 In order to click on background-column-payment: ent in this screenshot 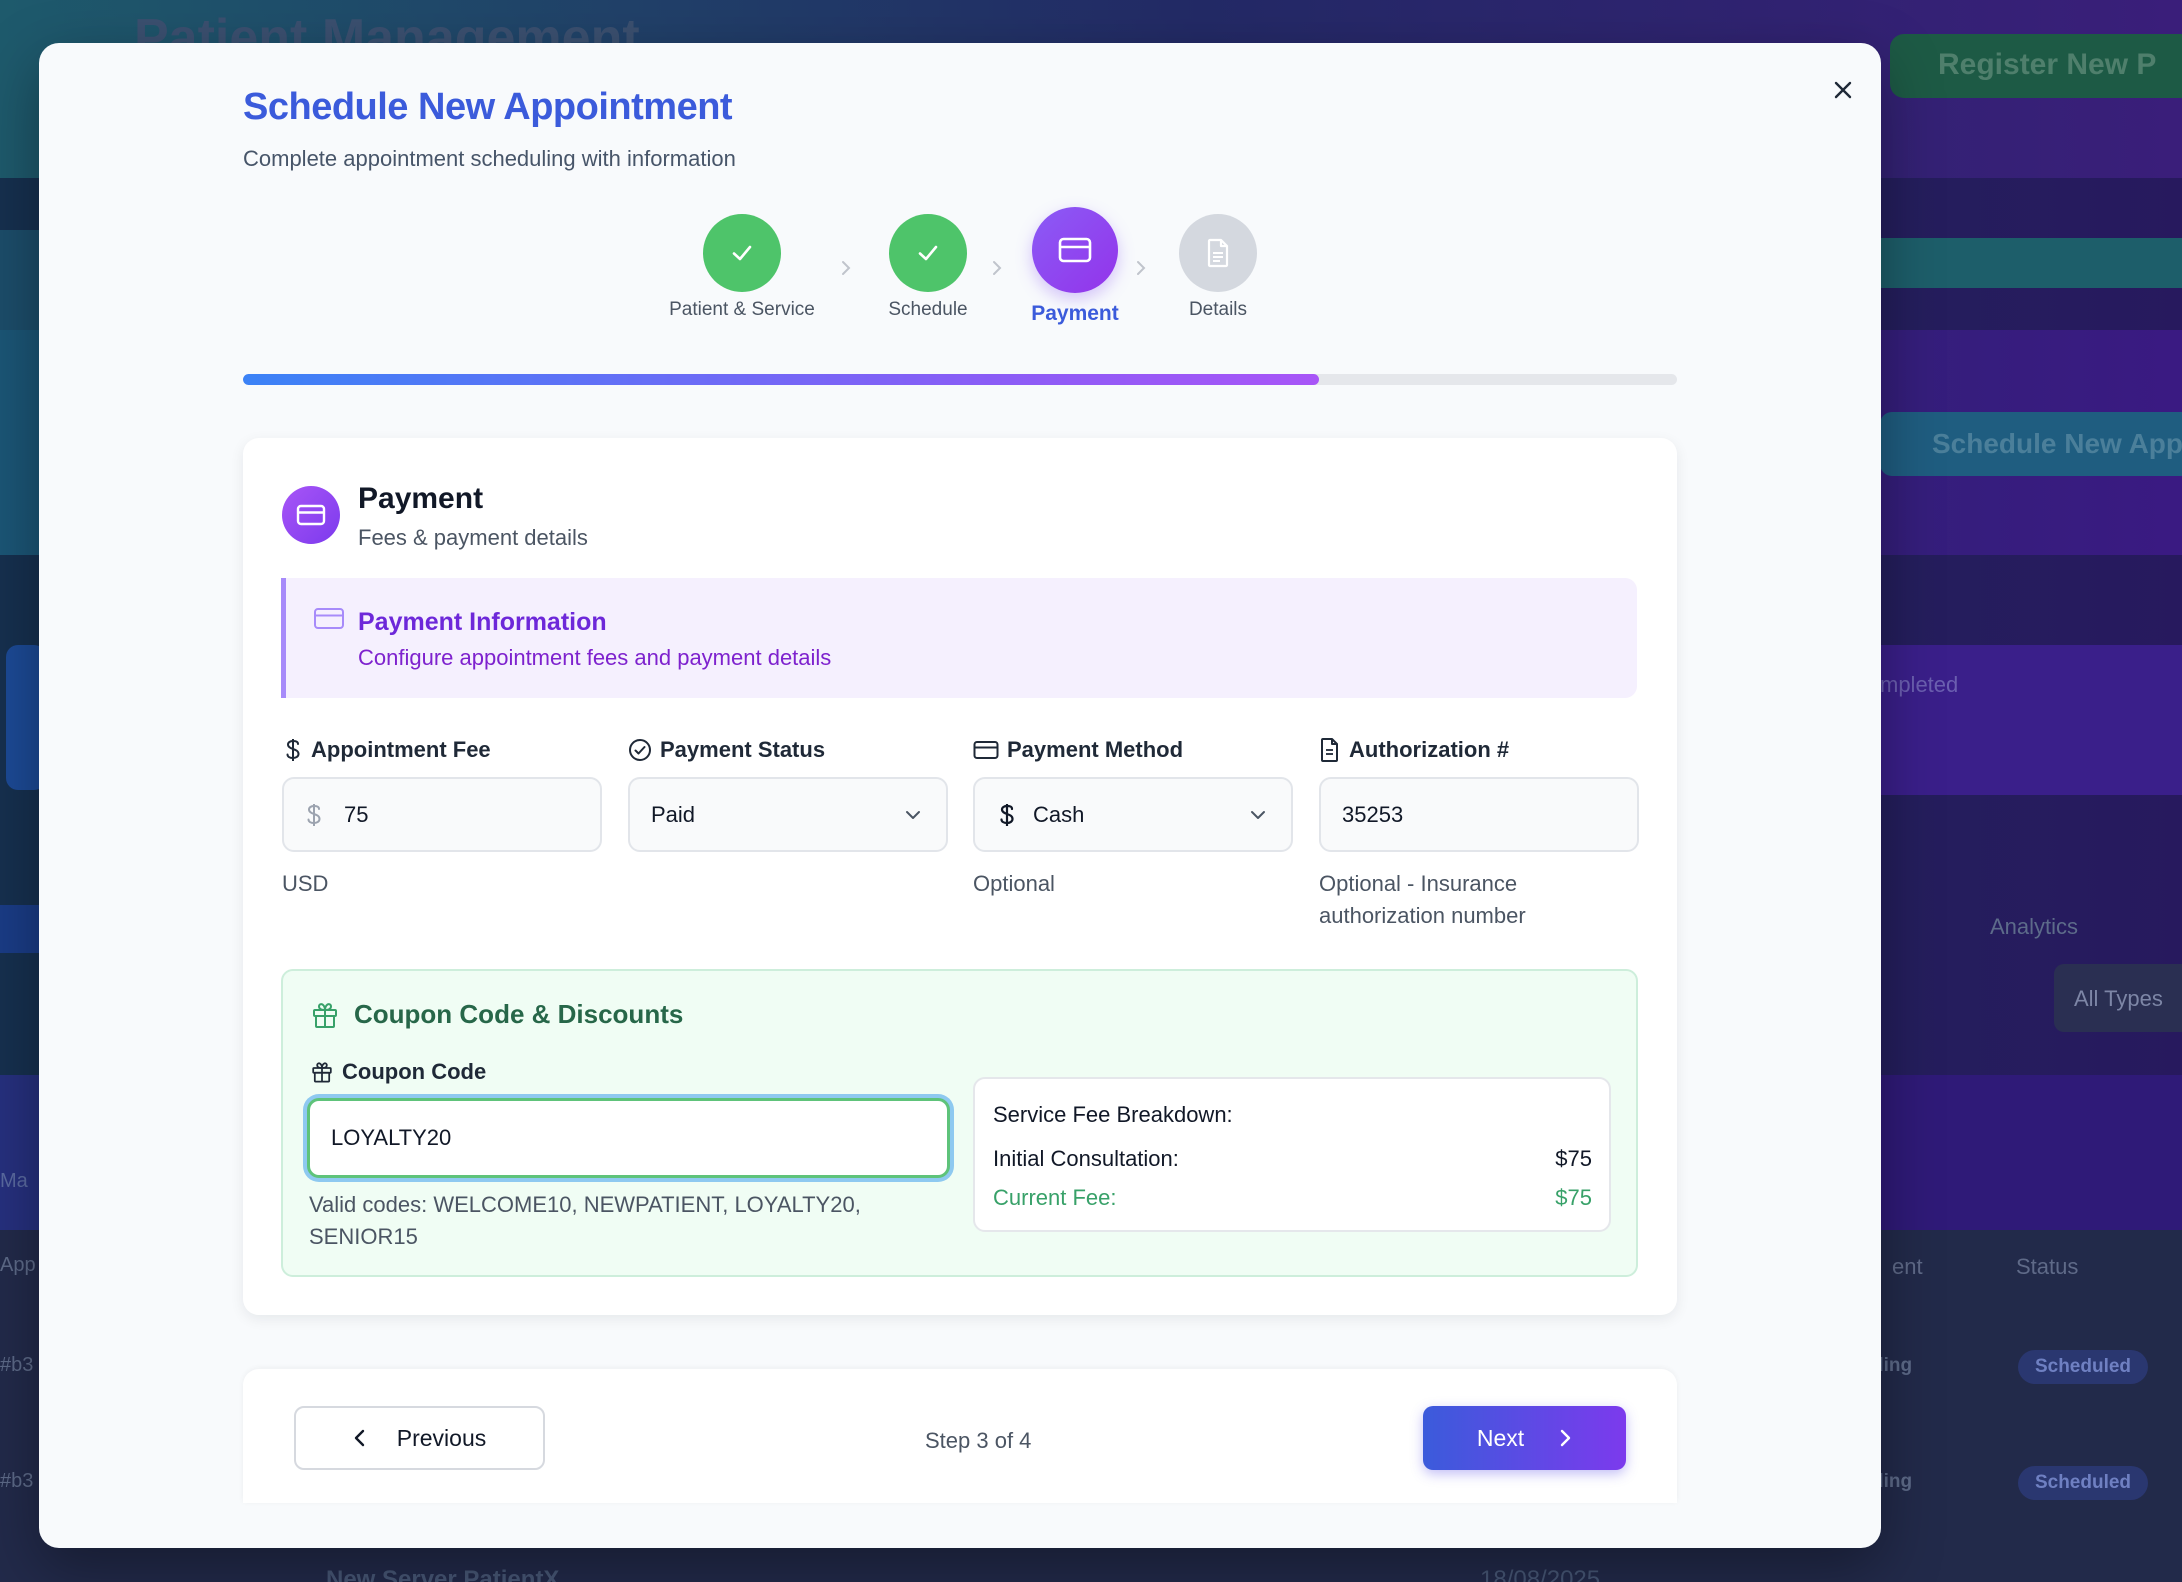, I will do `click(1907, 1266)`.